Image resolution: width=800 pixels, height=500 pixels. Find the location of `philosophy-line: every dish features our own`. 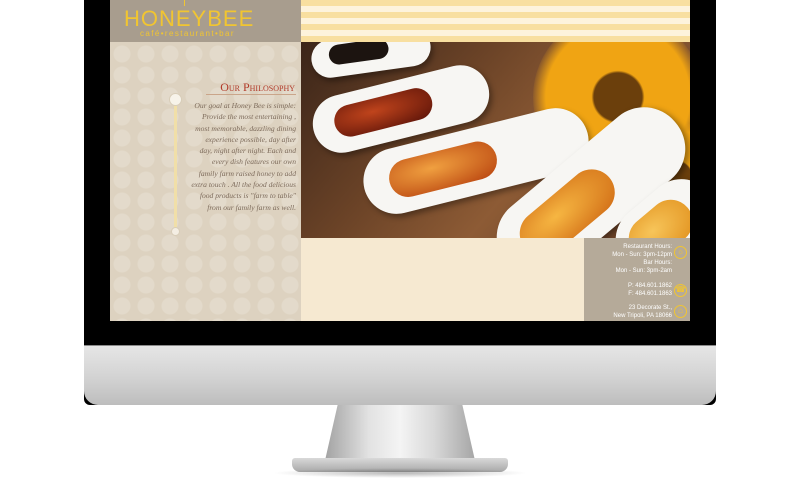

philosophy-line: every dish features our own is located at coordinates (253, 162).